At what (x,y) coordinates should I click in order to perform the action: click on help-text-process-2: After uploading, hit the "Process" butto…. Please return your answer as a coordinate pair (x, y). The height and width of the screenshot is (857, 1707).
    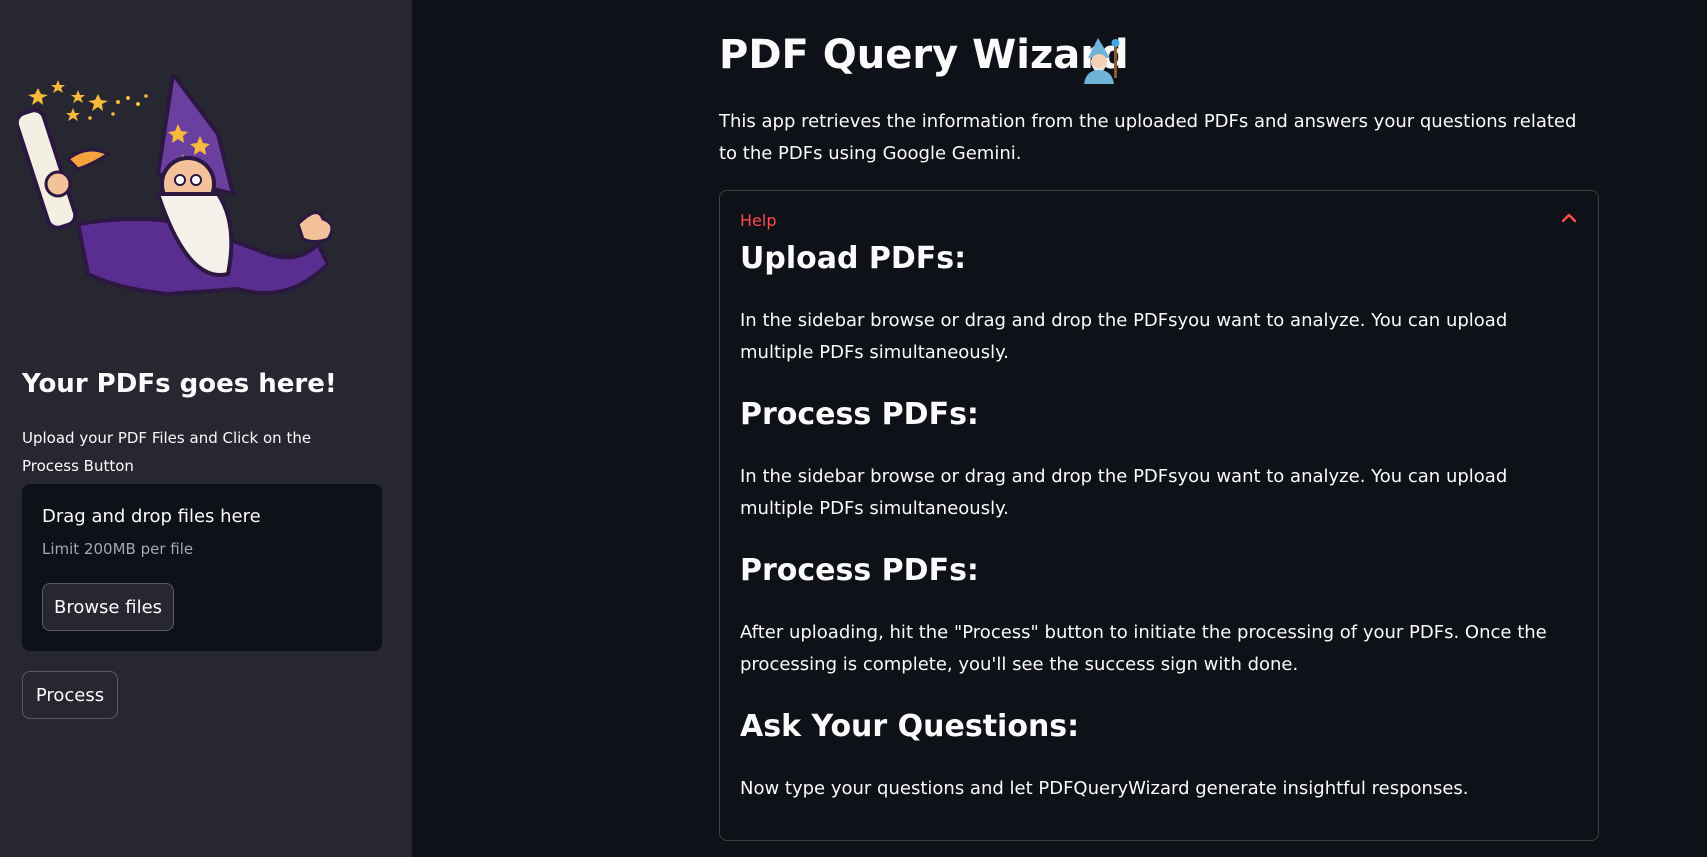
    Looking at the image, I should click on (1143, 648).